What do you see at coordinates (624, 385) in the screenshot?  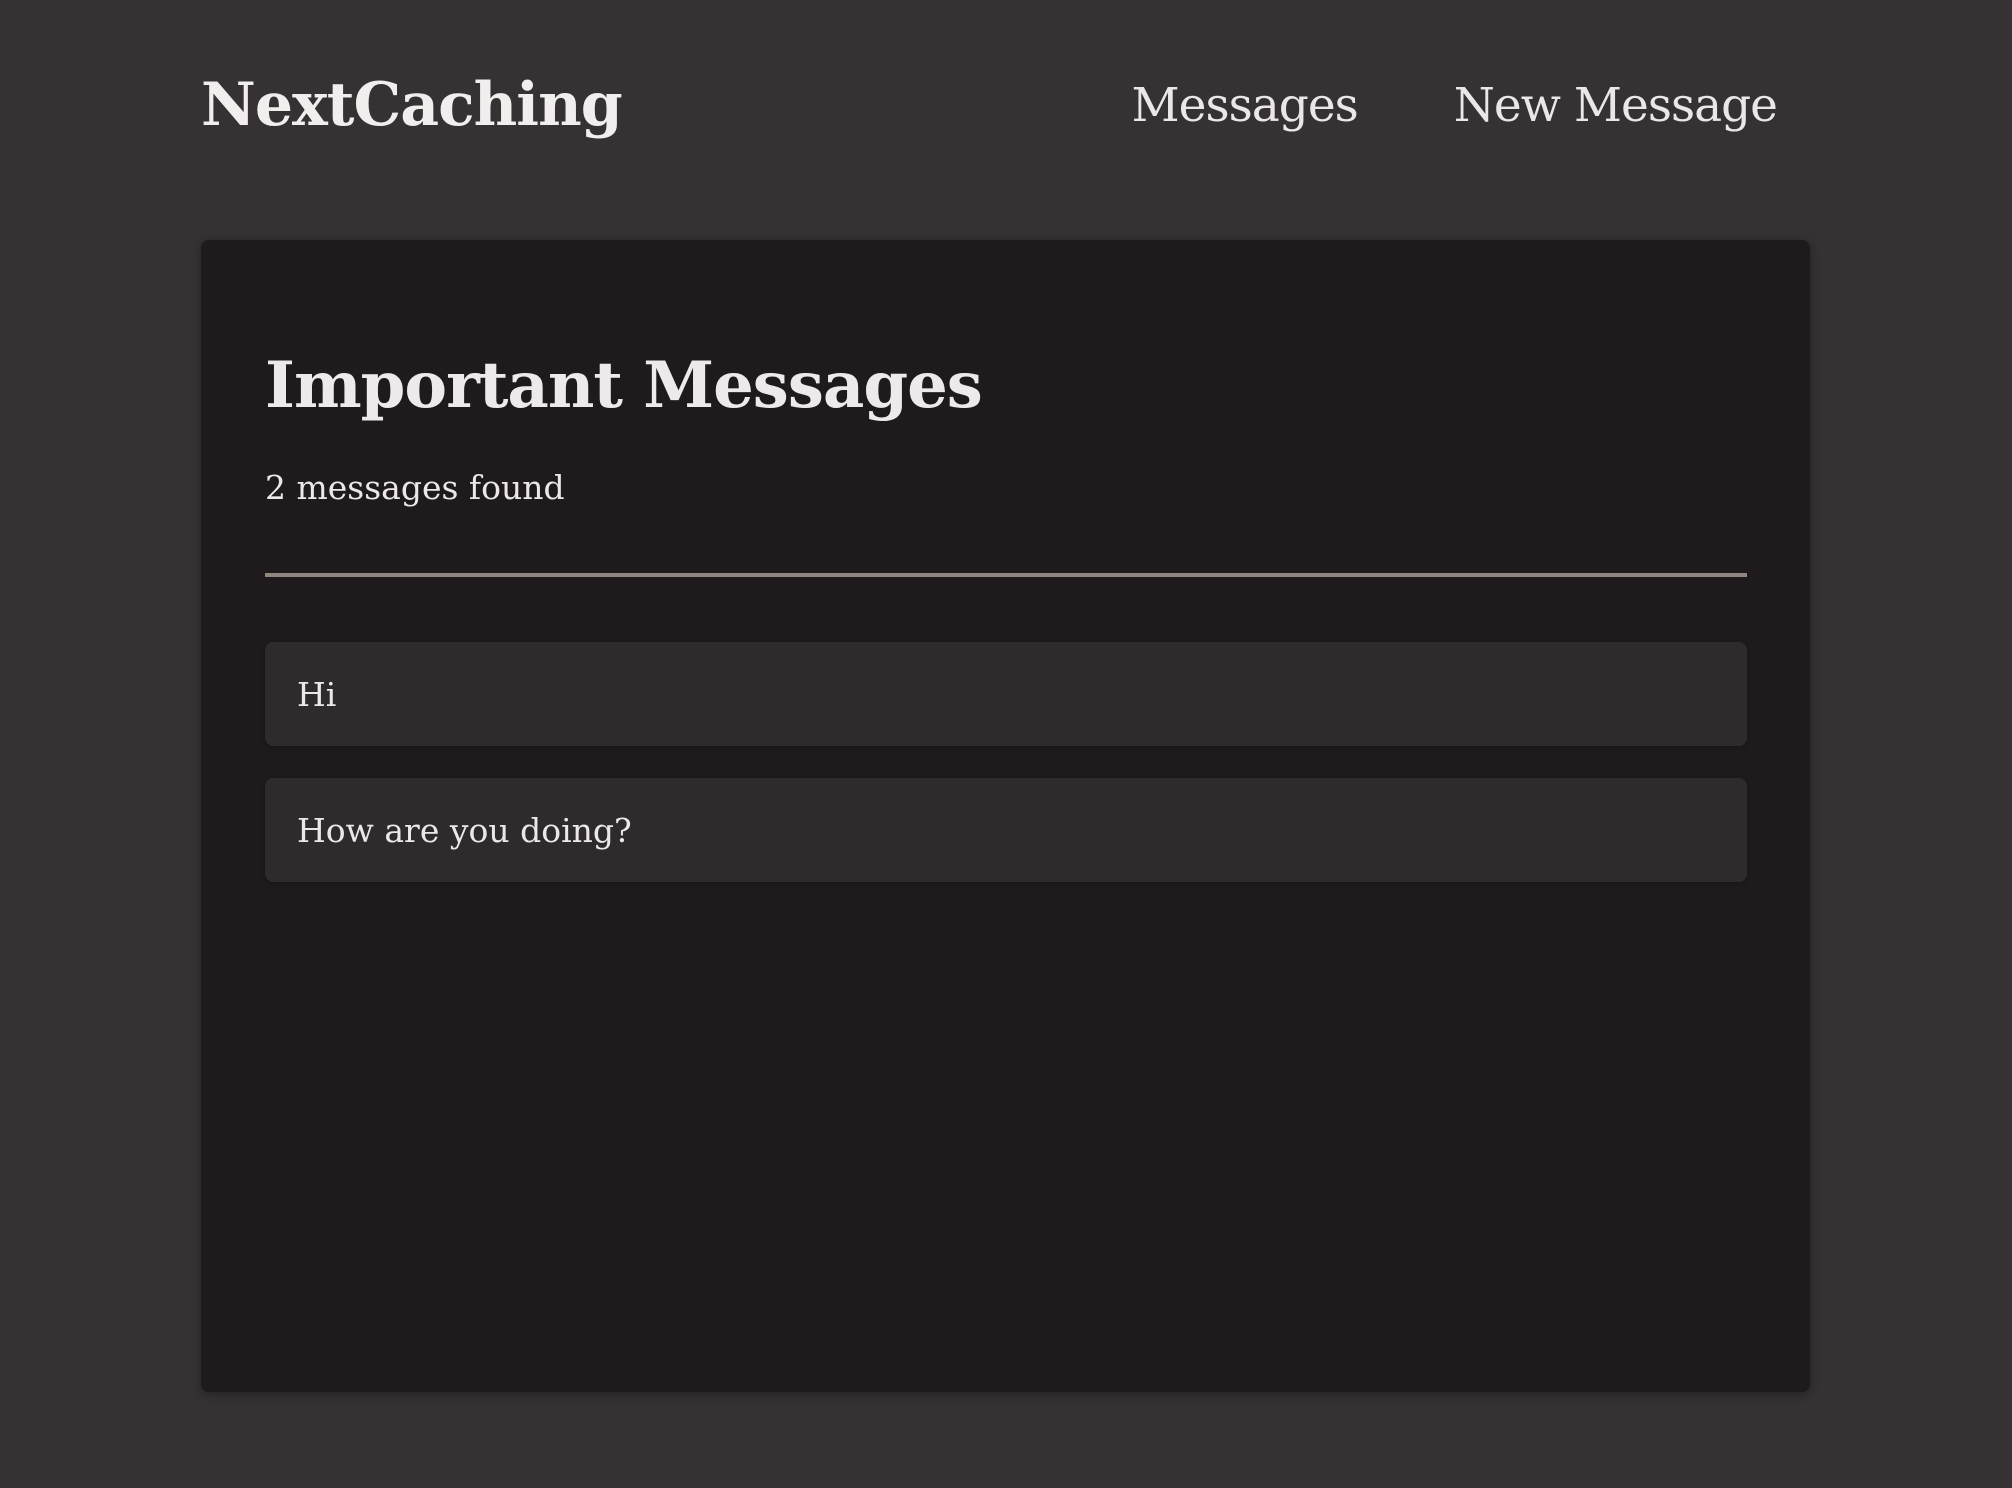 I see `page-title: Important Messages` at bounding box center [624, 385].